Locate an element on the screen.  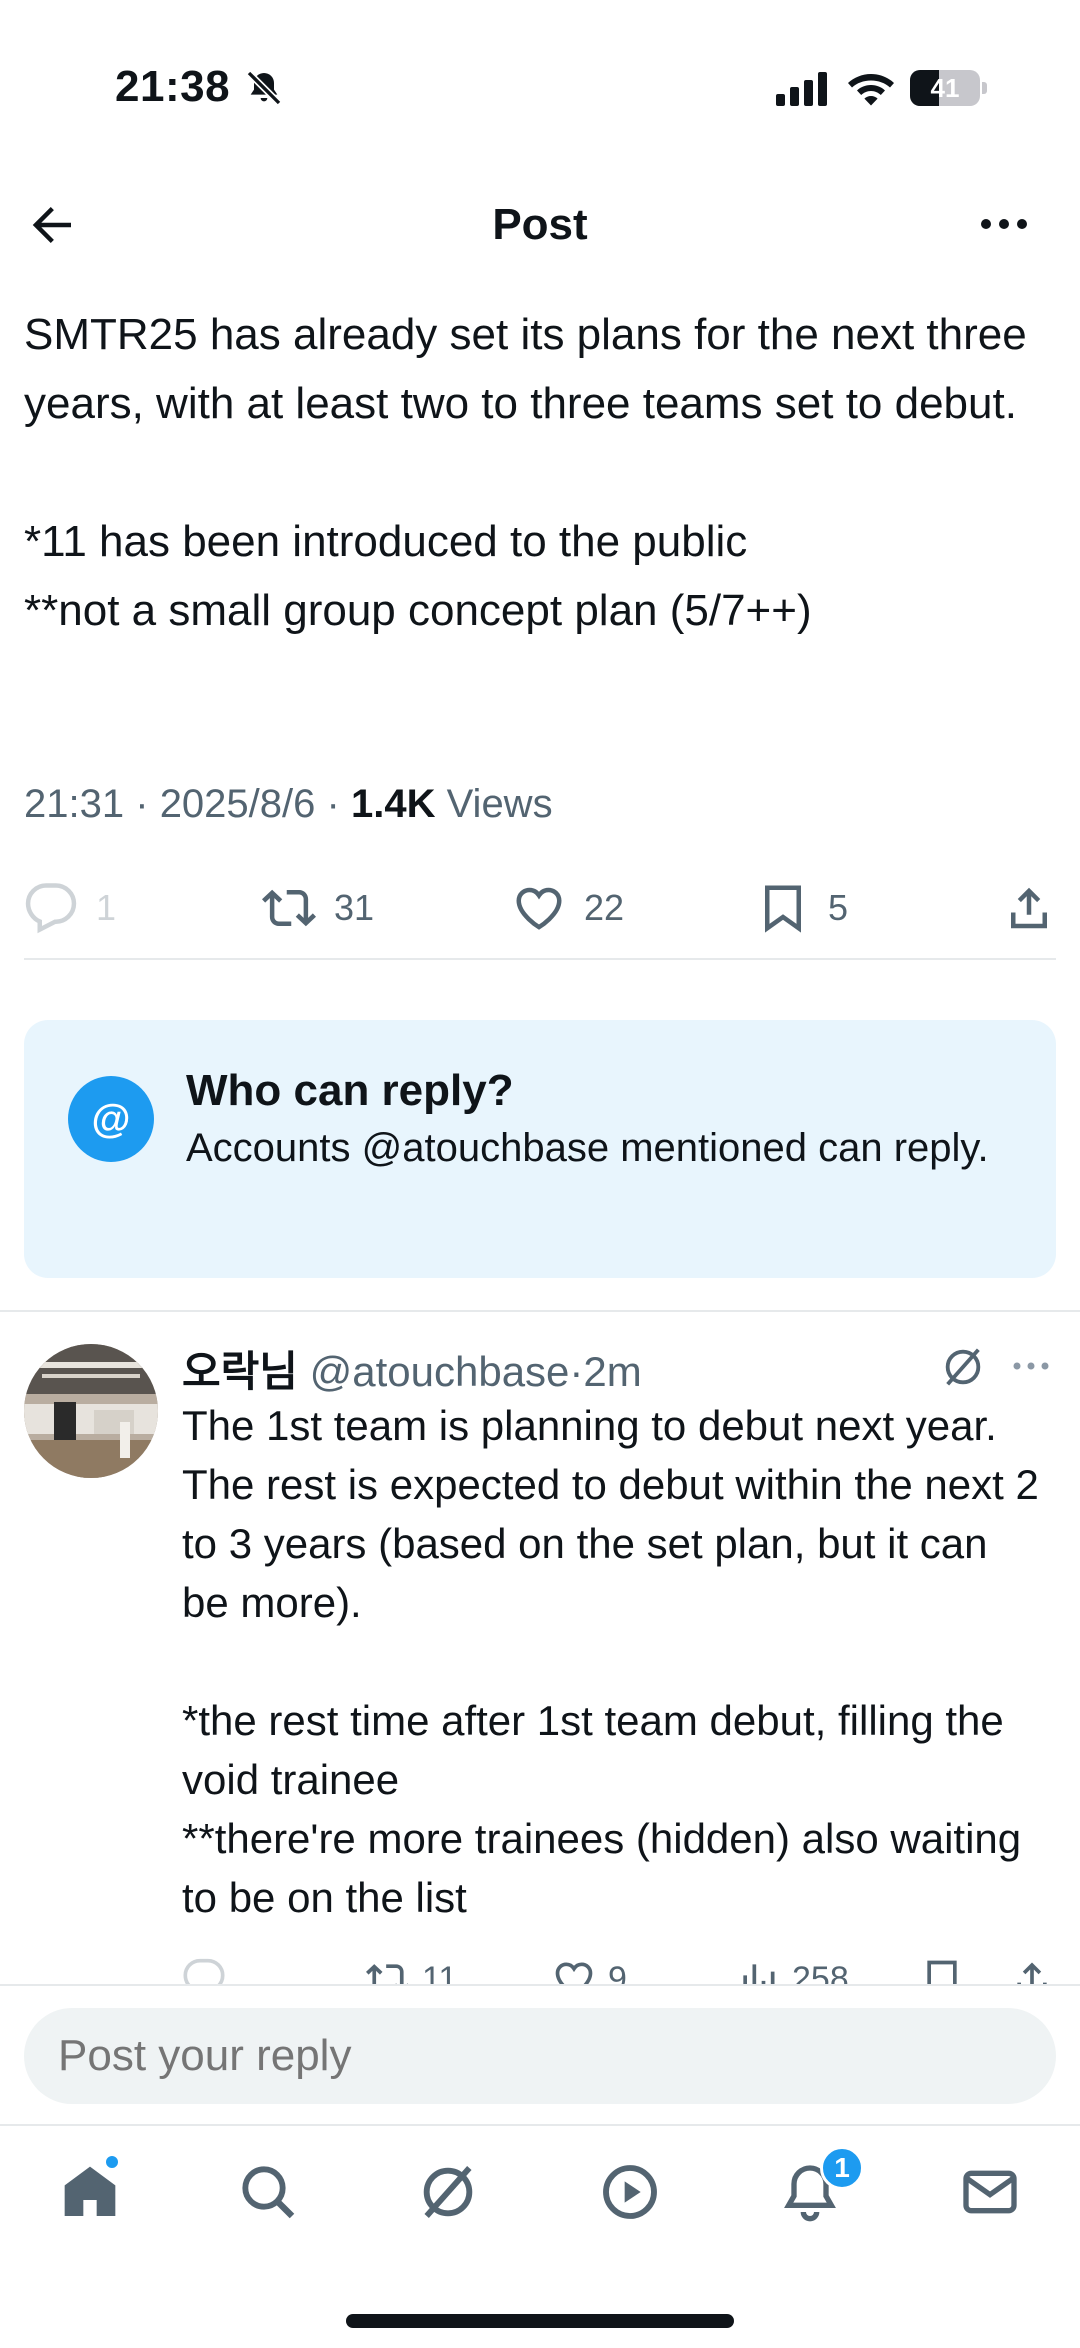
search-icon is located at coordinates (268, 2192).